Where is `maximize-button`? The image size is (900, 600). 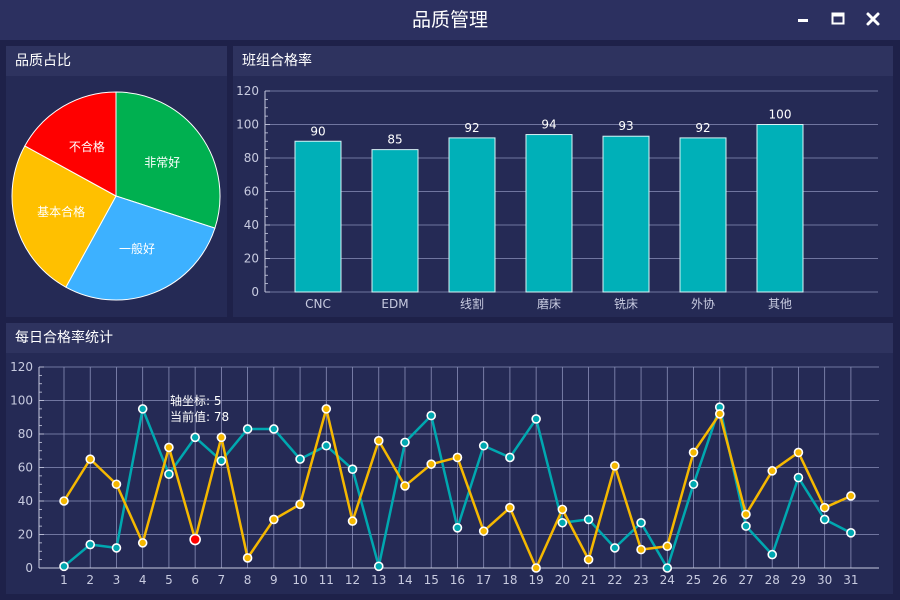 maximize-button is located at coordinates (838, 19).